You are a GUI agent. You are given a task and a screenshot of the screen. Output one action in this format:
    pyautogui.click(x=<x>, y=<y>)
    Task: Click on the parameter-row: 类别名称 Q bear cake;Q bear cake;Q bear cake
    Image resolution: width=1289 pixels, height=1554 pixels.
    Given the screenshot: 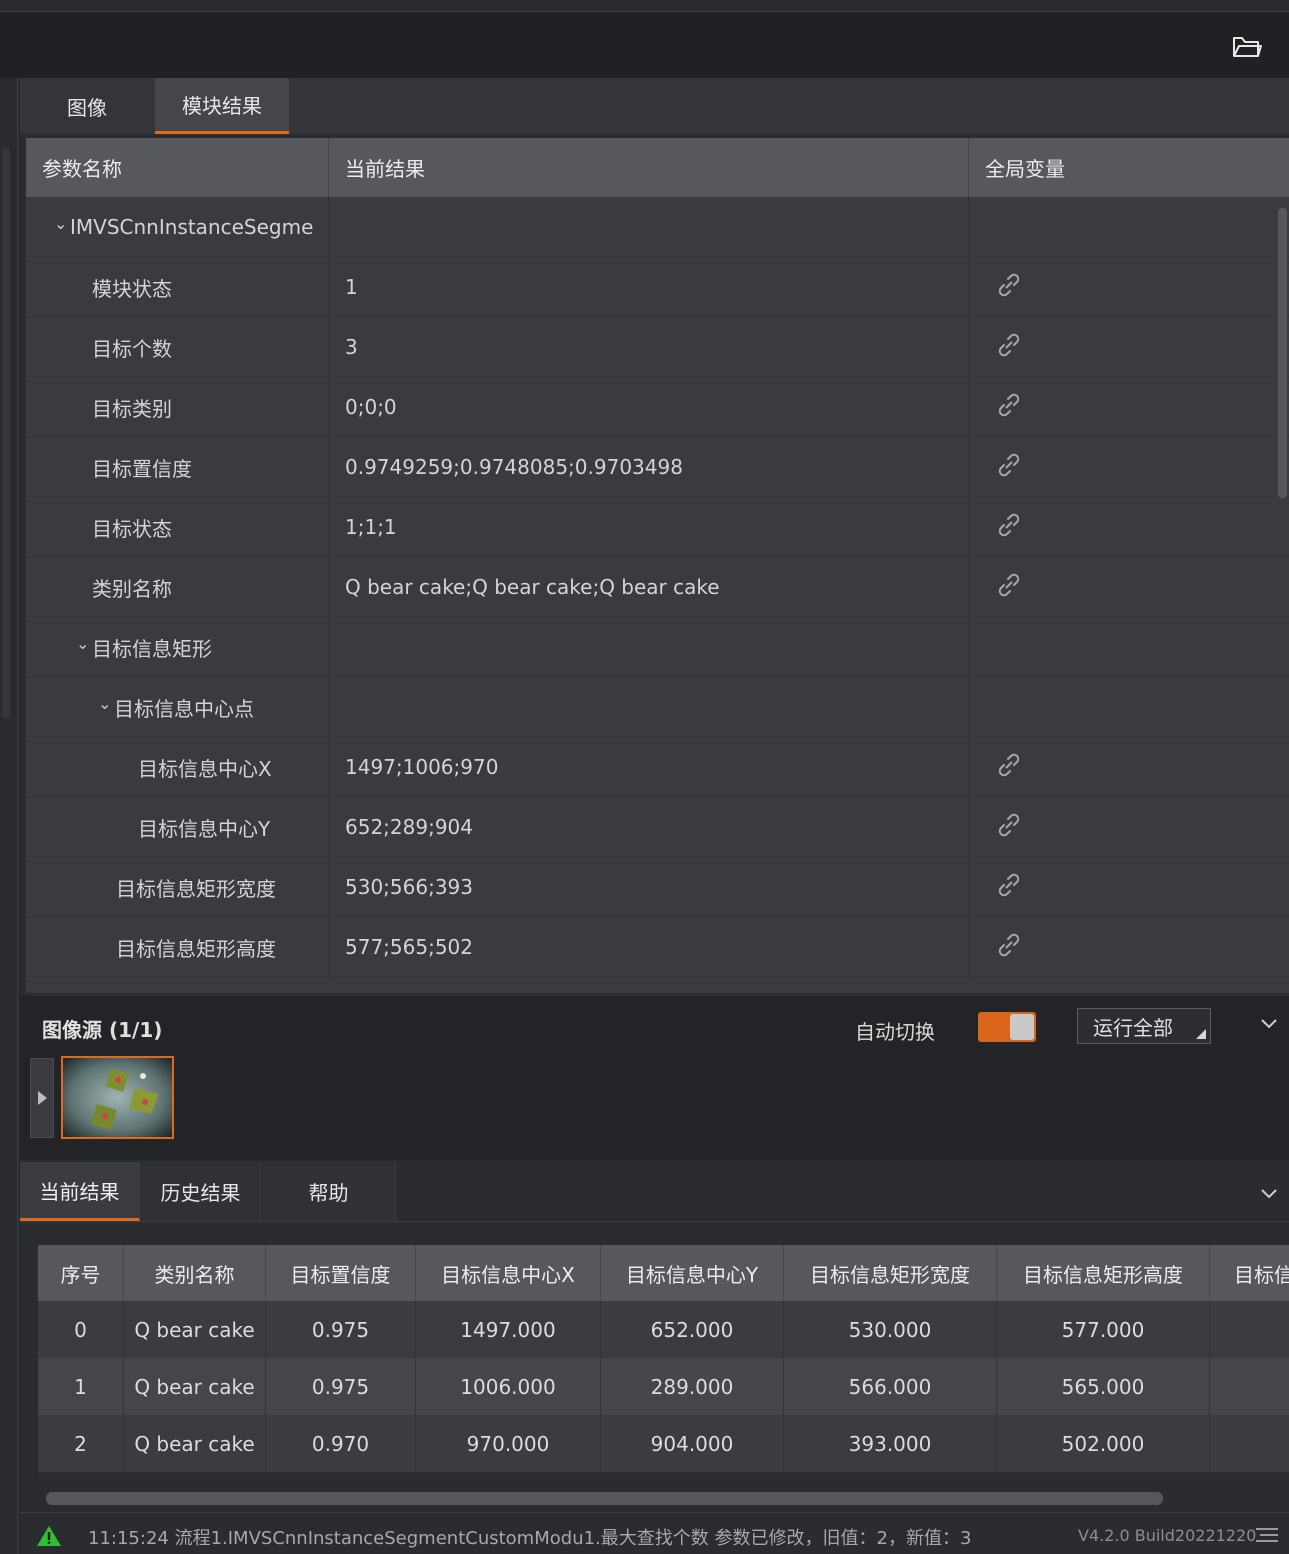 What is the action you would take?
    pyautogui.click(x=657, y=587)
    